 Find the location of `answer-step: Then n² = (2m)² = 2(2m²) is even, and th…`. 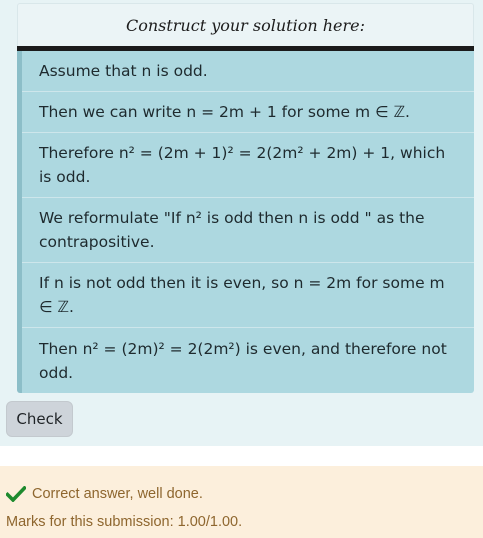

answer-step: Then n² = (2m)² = 2(2m²) is even, and th… is located at coordinates (248, 360).